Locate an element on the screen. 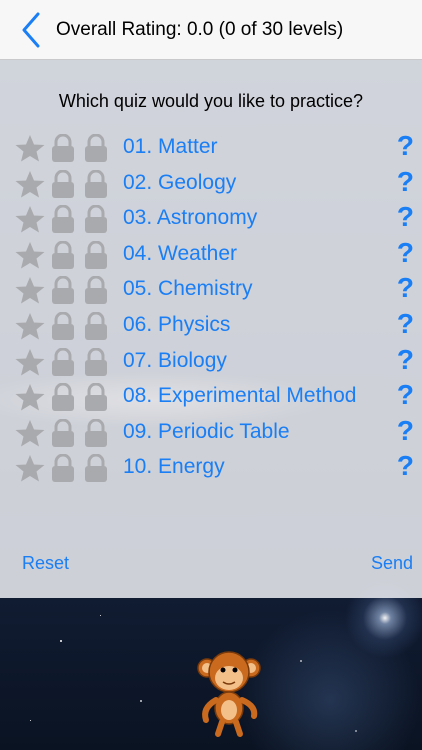 This screenshot has height=750, width=422. question-text: Which quiz would you like to practice? is located at coordinates (211, 101).